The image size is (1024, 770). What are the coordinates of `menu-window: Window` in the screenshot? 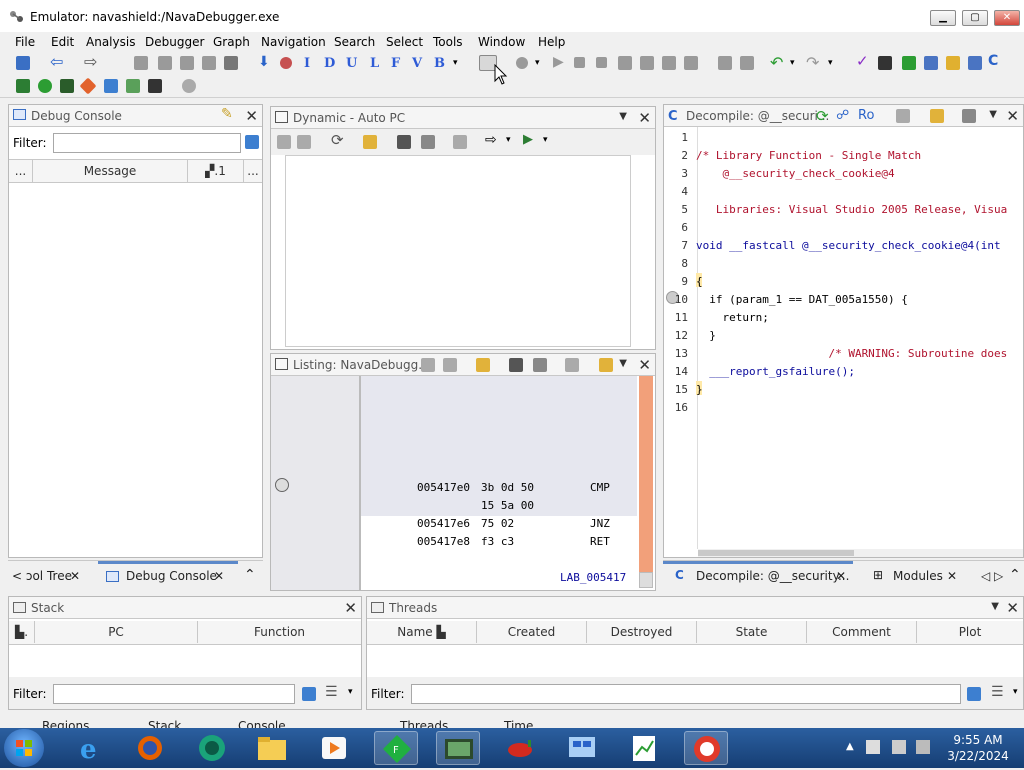 It's located at (501, 42).